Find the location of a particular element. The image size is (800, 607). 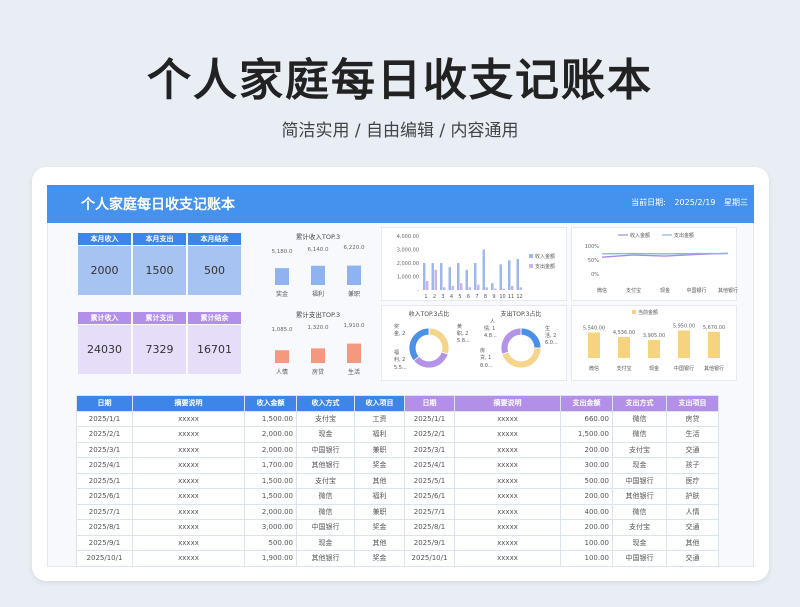

expense-cell: 2025/9/1 is located at coordinates (429, 542).